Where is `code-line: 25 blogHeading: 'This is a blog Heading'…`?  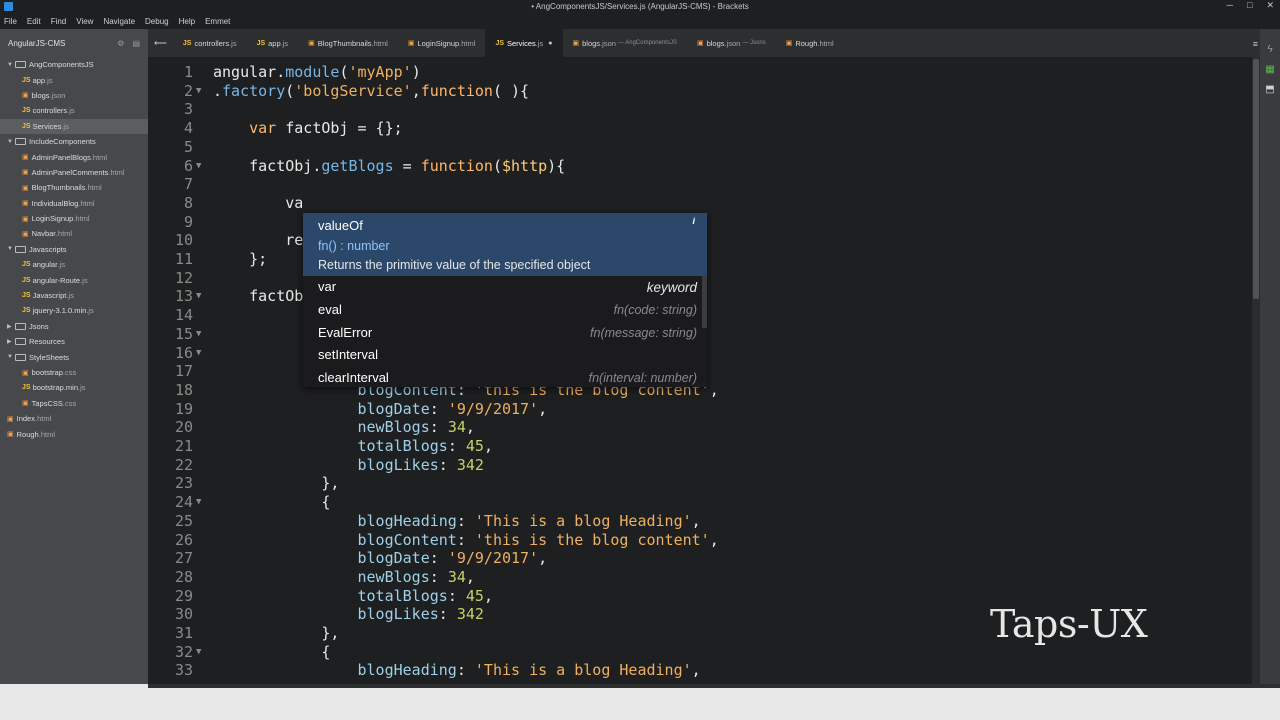
code-line: 25 blogHeading: 'This is a blog Heading'… is located at coordinates (700, 521).